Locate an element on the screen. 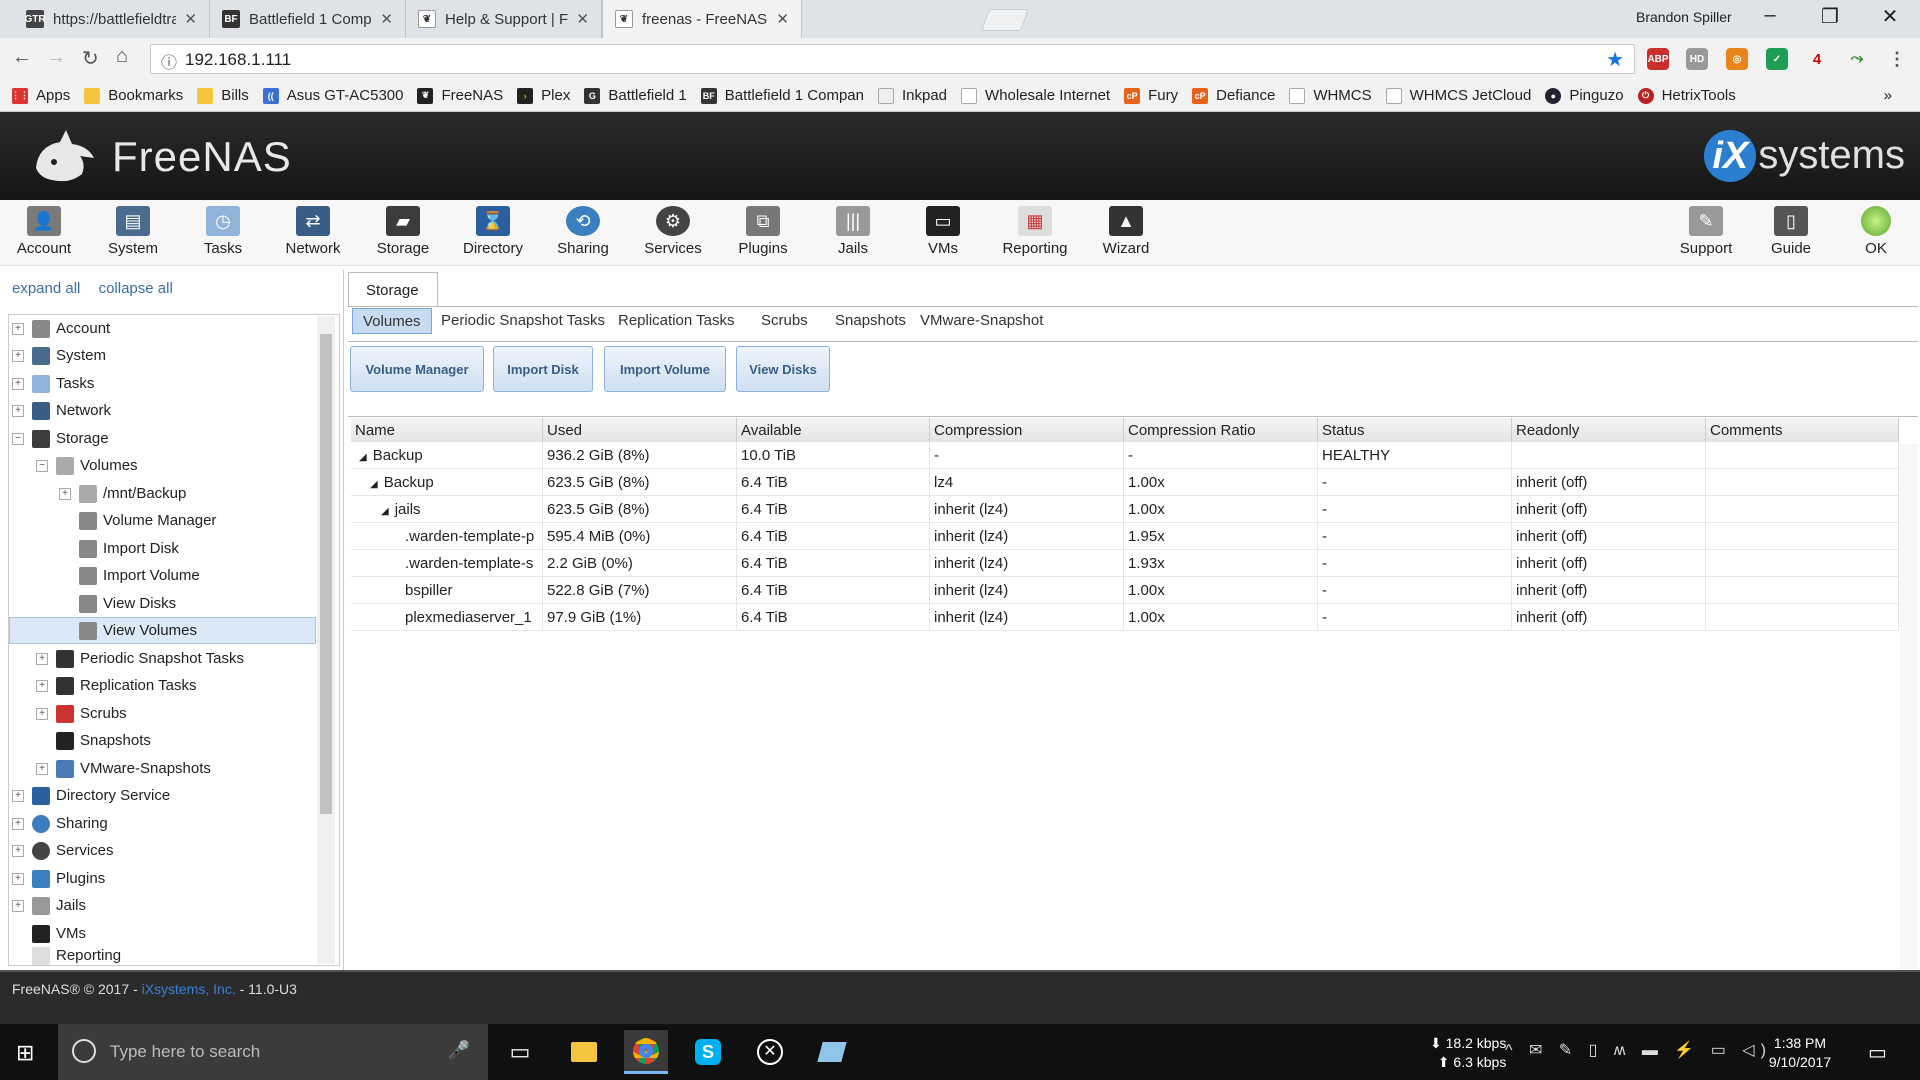 This screenshot has height=1080, width=1920. skype-icon: S is located at coordinates (708, 1052).